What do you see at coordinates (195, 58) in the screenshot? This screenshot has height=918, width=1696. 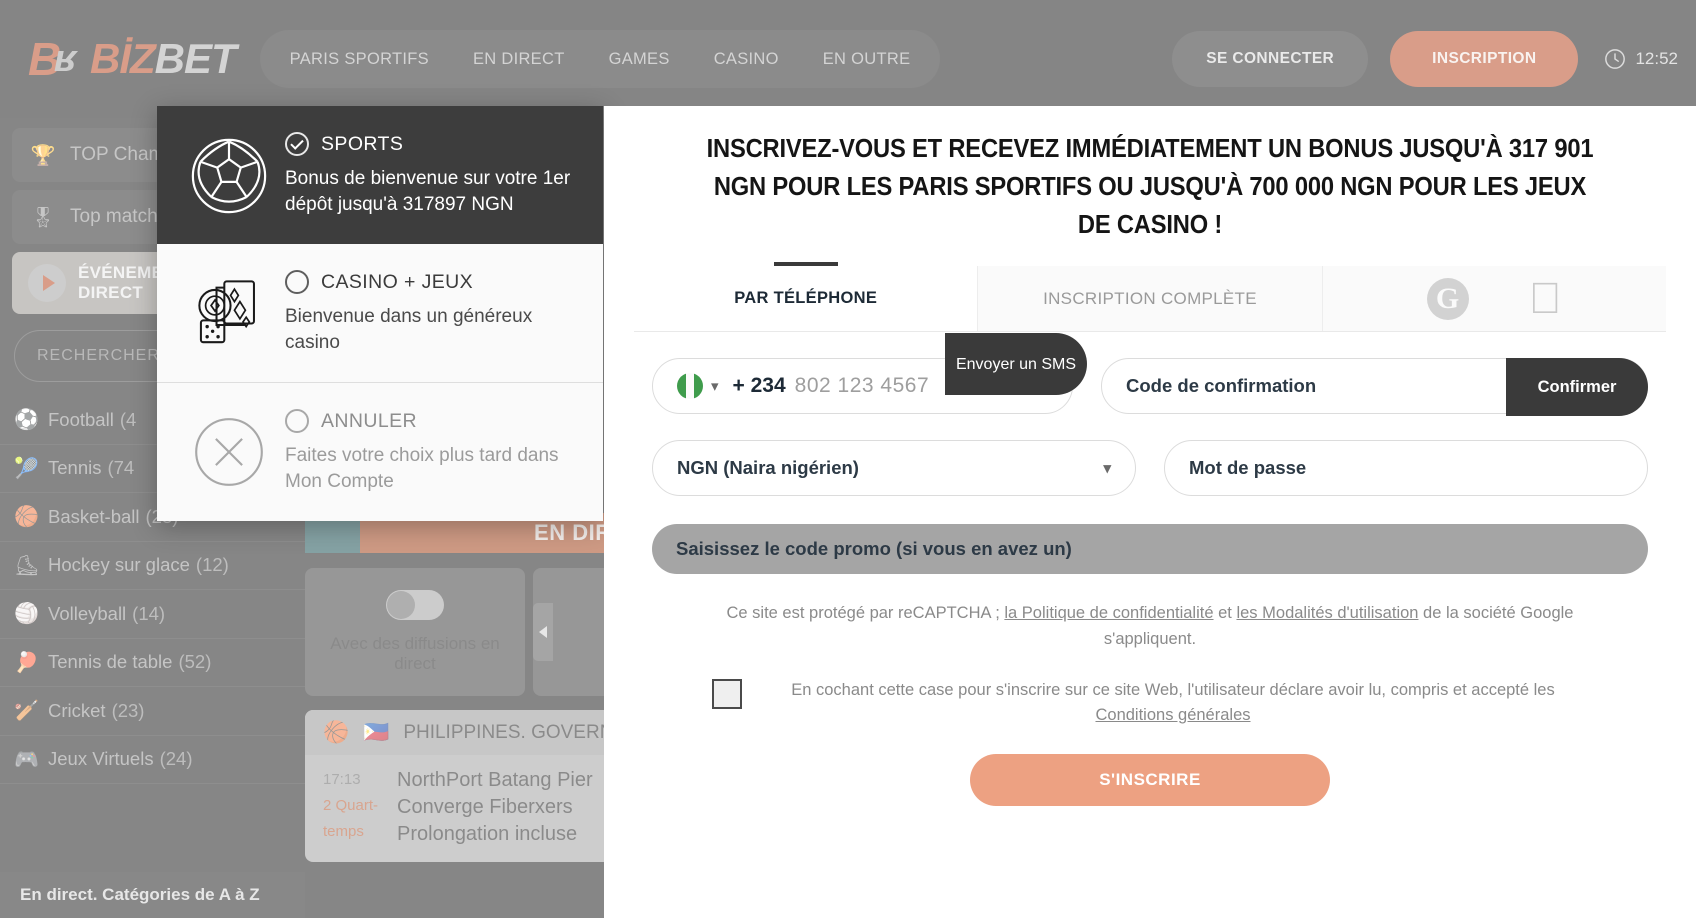 I see `logo-bet-text: BET` at bounding box center [195, 58].